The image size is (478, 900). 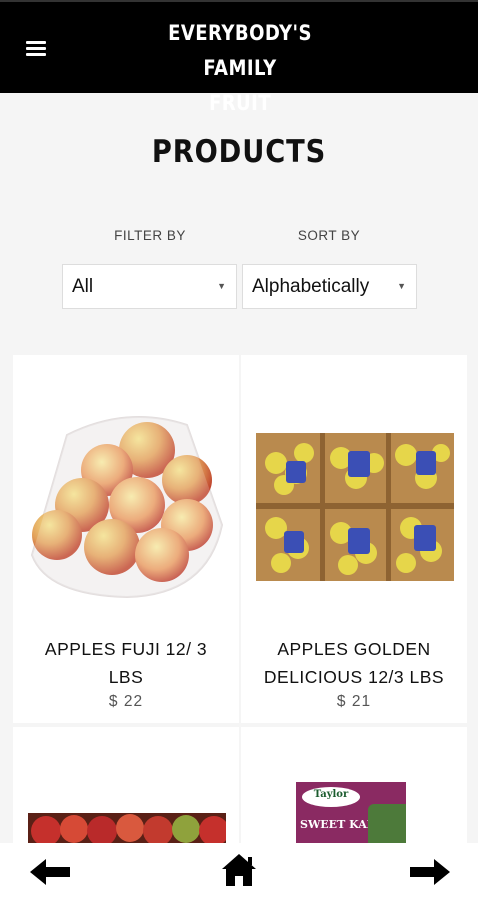 What do you see at coordinates (36, 49) in the screenshot?
I see `hamburger-menu-icon` at bounding box center [36, 49].